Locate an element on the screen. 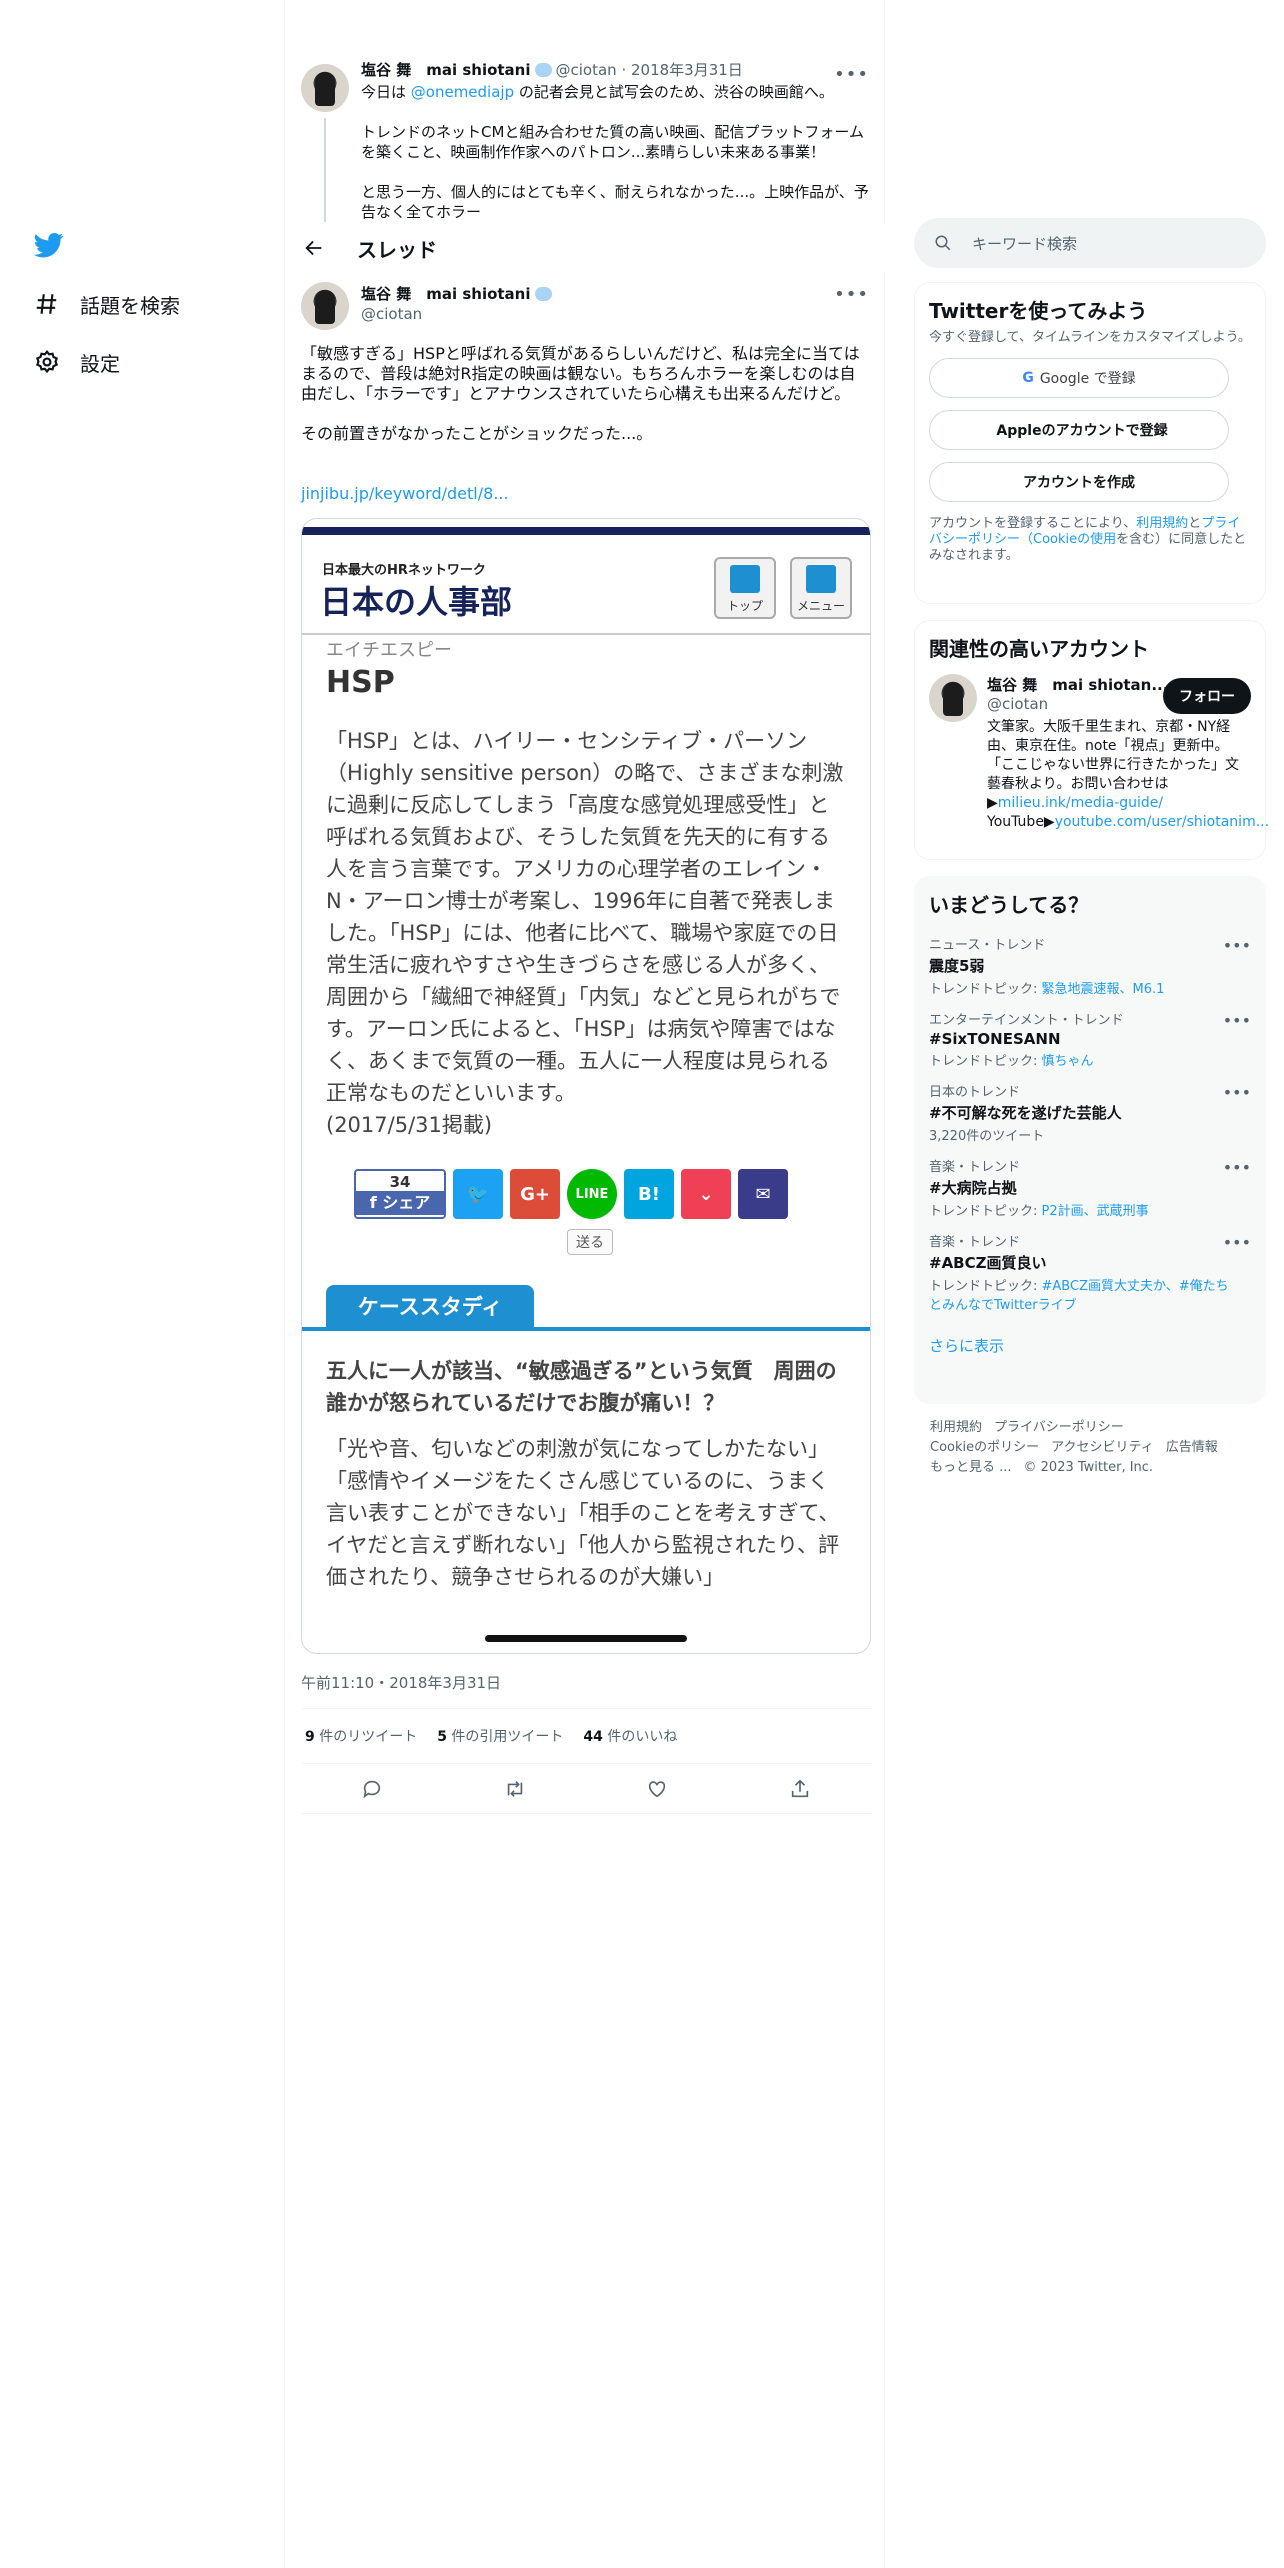 This screenshot has height=2568, width=1284. share-buttons: 34 f シェア 🐦 G+ LINE B! ⌄ ✉ is located at coordinates (571, 1194).